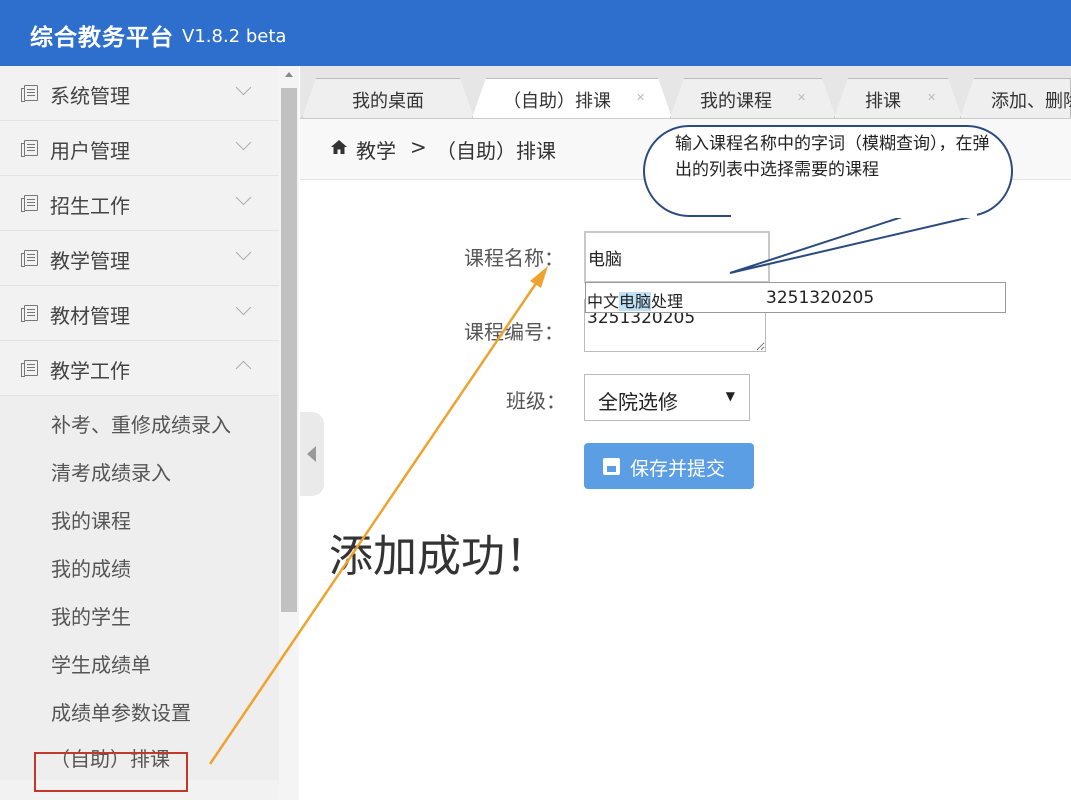 This screenshot has width=1071, height=800. I want to click on scroll-up-icon, so click(289, 74).